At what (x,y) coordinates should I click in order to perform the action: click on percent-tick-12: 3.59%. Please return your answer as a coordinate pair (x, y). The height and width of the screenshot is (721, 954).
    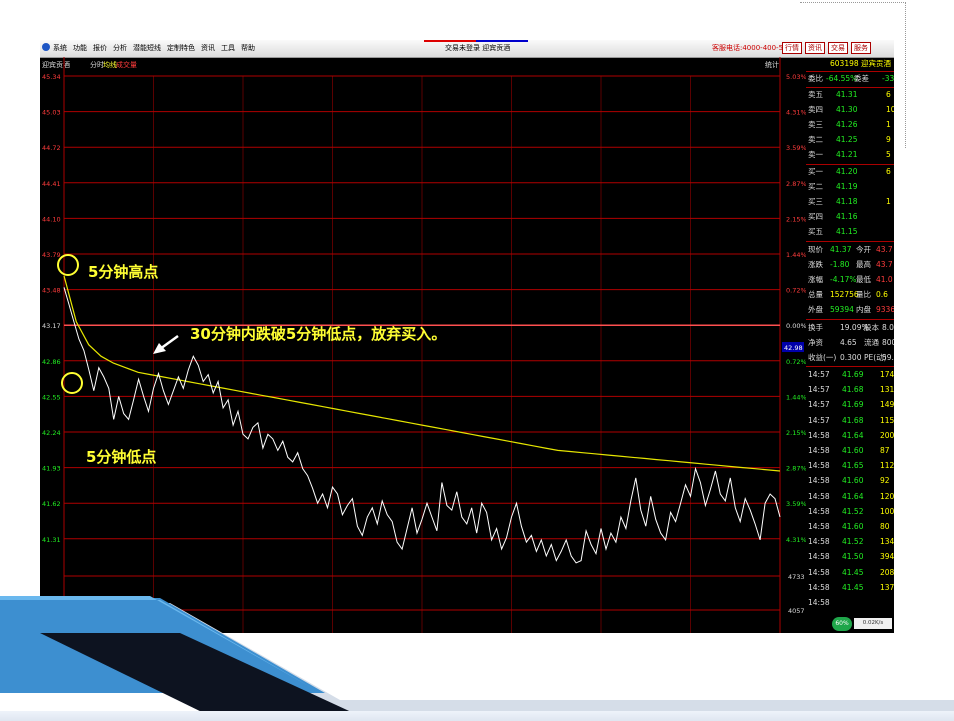
    Looking at the image, I should click on (796, 504).